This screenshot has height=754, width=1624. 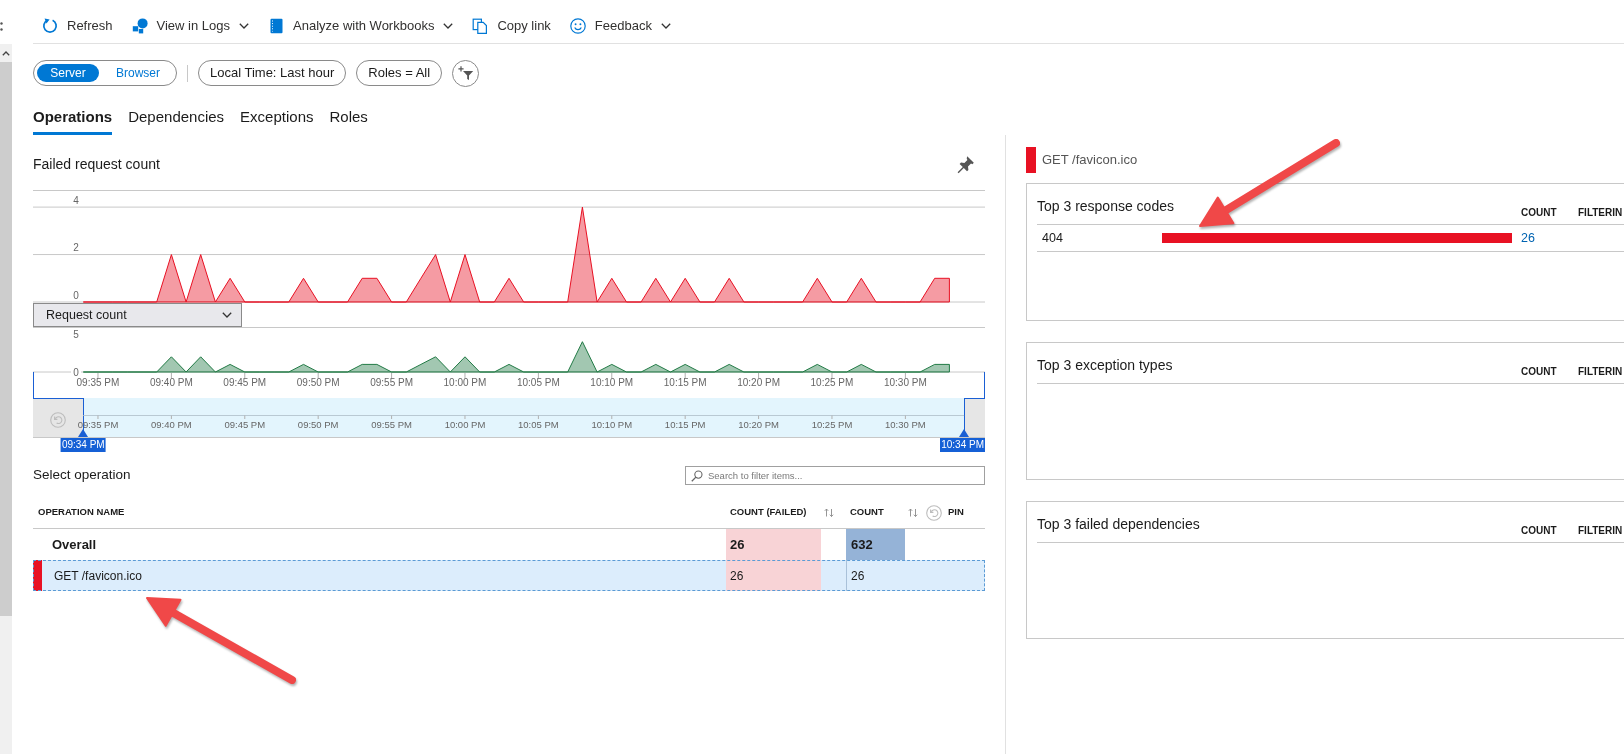 I want to click on section-title: Select operation, so click(x=82, y=475).